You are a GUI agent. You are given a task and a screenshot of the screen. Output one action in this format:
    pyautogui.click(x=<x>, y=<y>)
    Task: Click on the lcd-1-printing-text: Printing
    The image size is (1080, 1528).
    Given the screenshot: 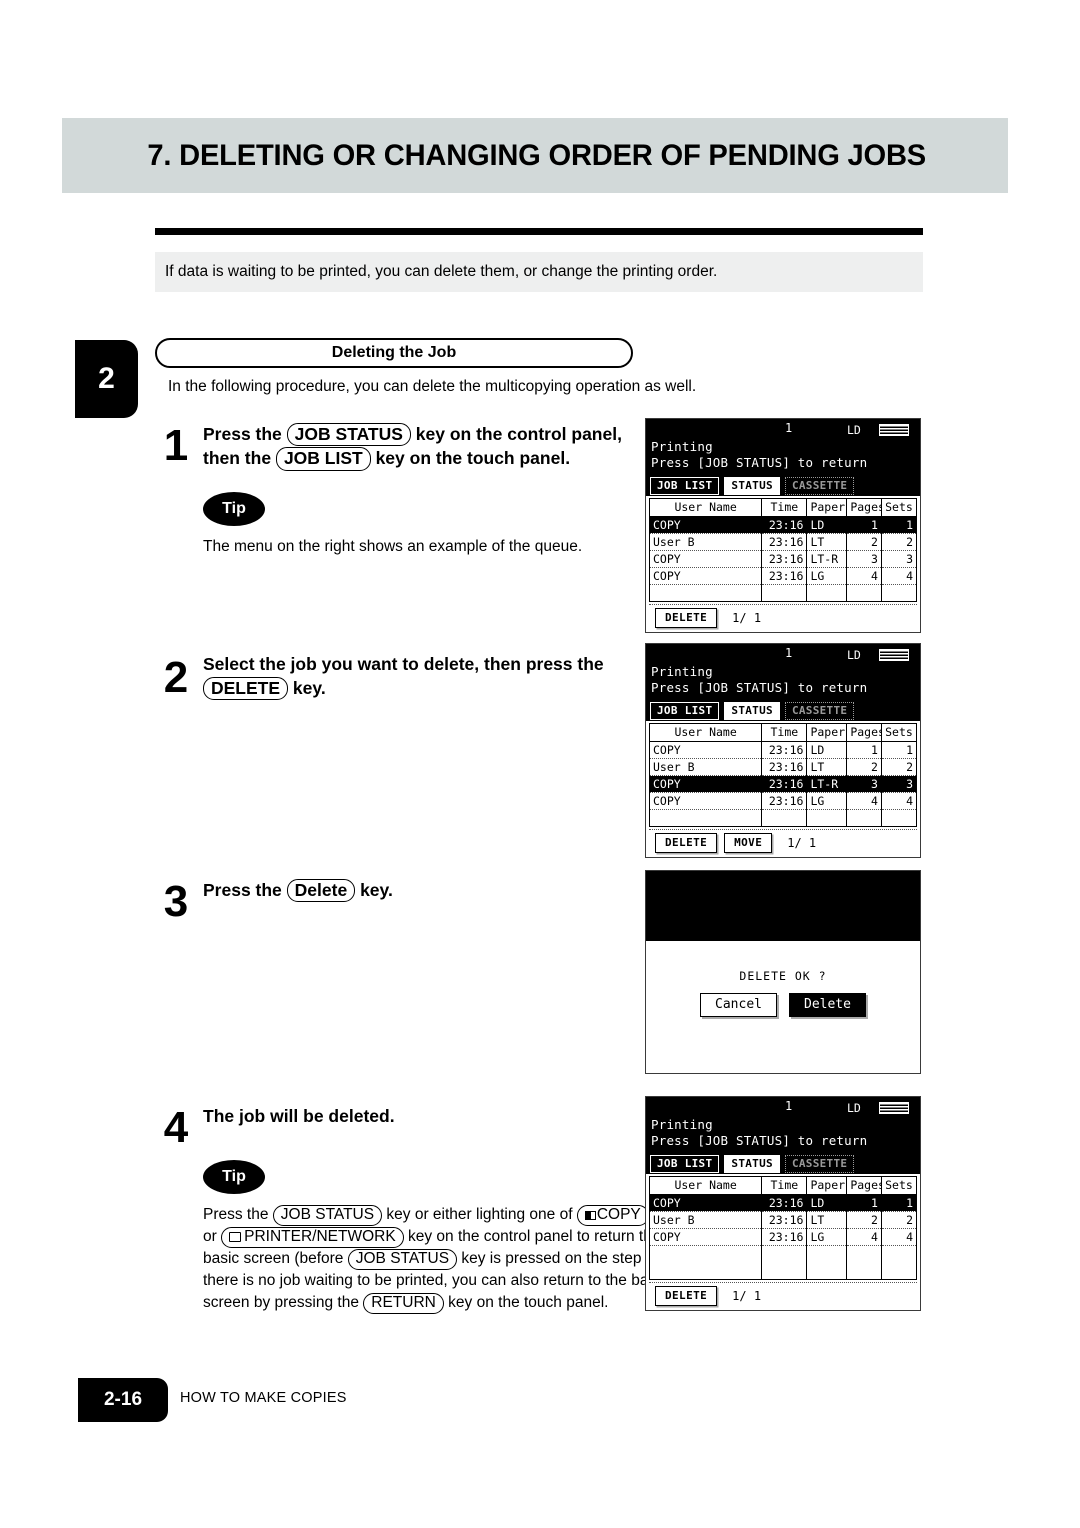 What is the action you would take?
    pyautogui.click(x=682, y=446)
    